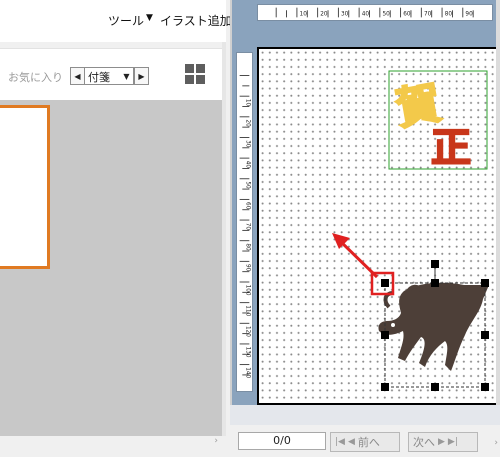 The height and width of the screenshot is (457, 500). What do you see at coordinates (282, 441) in the screenshot?
I see `page-indicator: 0/0` at bounding box center [282, 441].